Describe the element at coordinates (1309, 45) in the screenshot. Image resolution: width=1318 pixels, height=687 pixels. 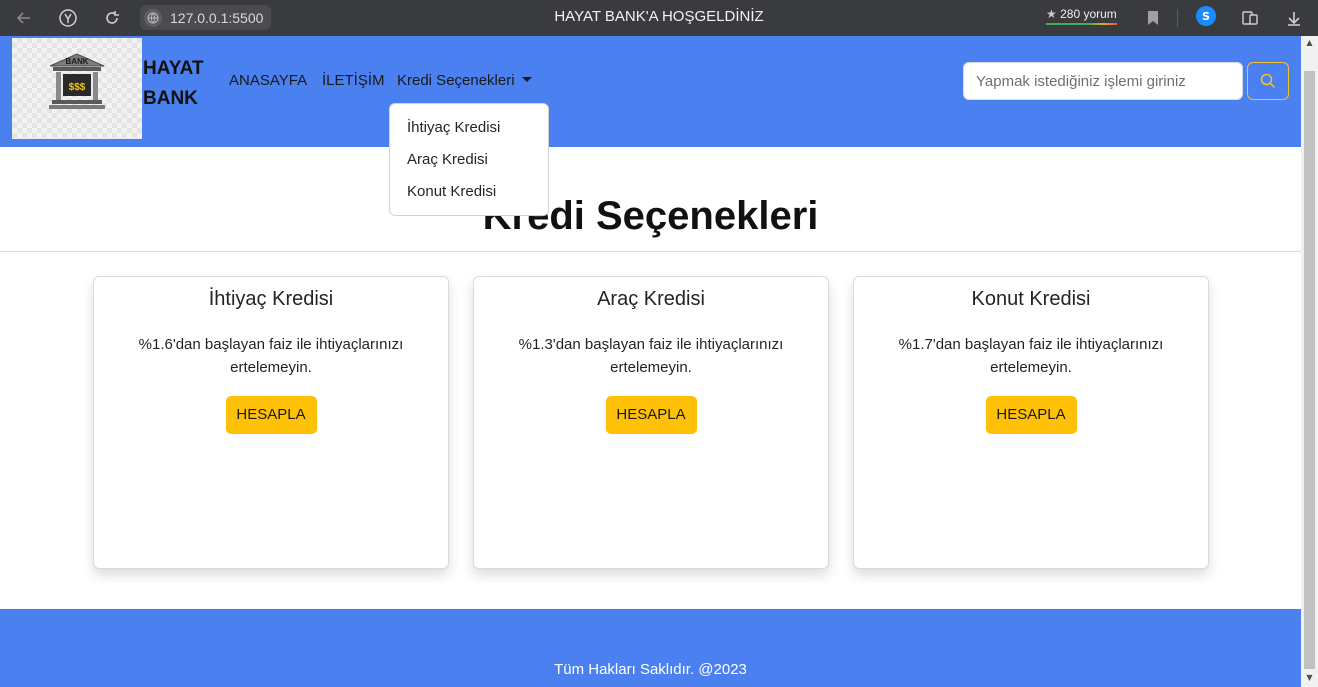
I see `scroll-up-arrow-icon: ▲` at that location.